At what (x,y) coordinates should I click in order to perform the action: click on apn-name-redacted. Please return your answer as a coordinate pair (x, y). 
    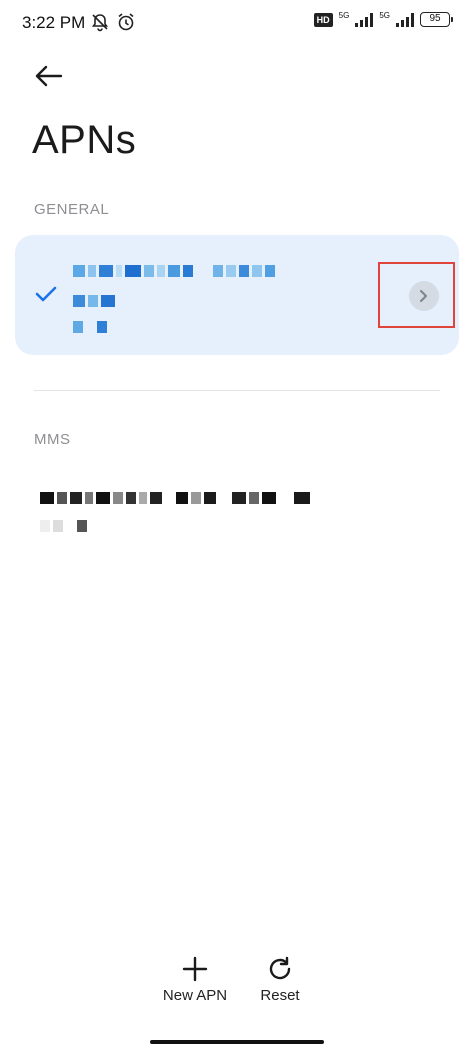
    Looking at the image, I should click on (174, 271).